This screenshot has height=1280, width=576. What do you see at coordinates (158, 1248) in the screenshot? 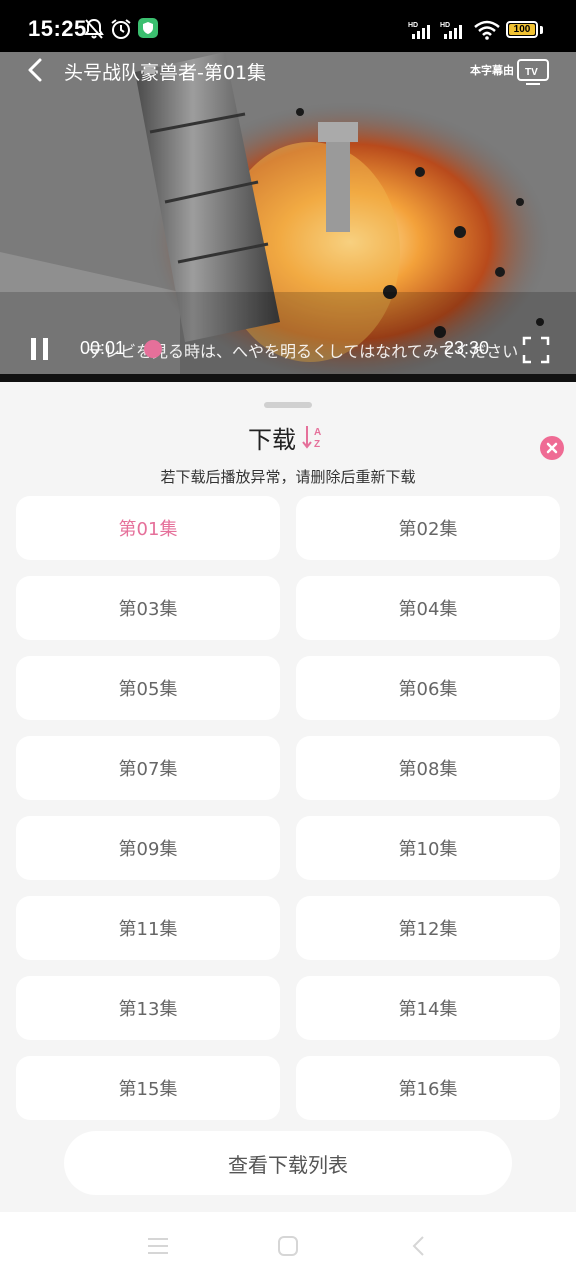
I see `menu-icon` at bounding box center [158, 1248].